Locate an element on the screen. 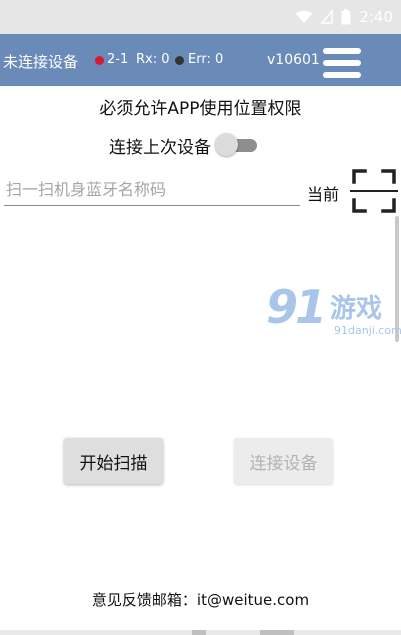  start-scan-button: 开始扫描 is located at coordinates (113, 461).